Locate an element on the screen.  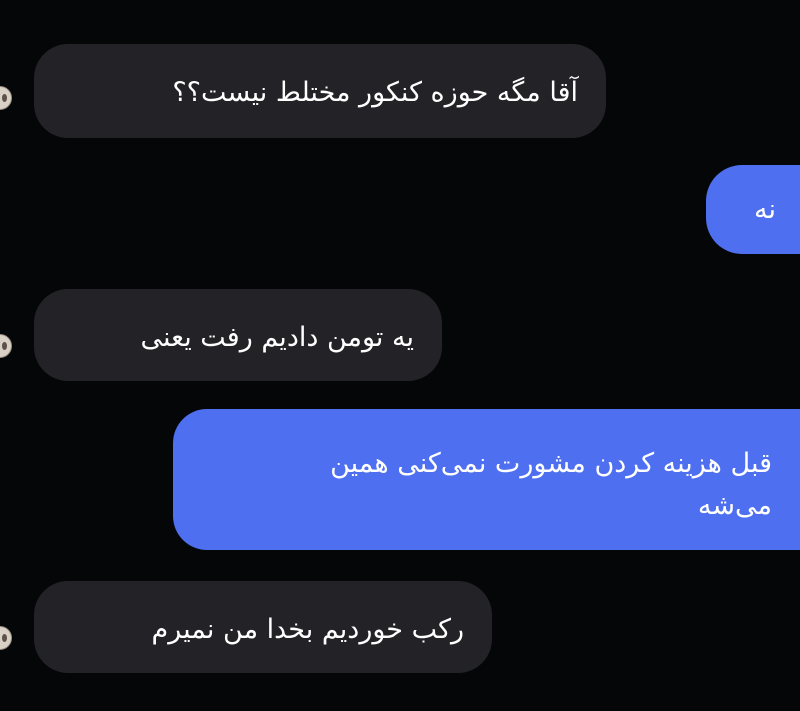
message-bubble-incoming: یه تومن دادیم رفت یعنی is located at coordinates (238, 335).